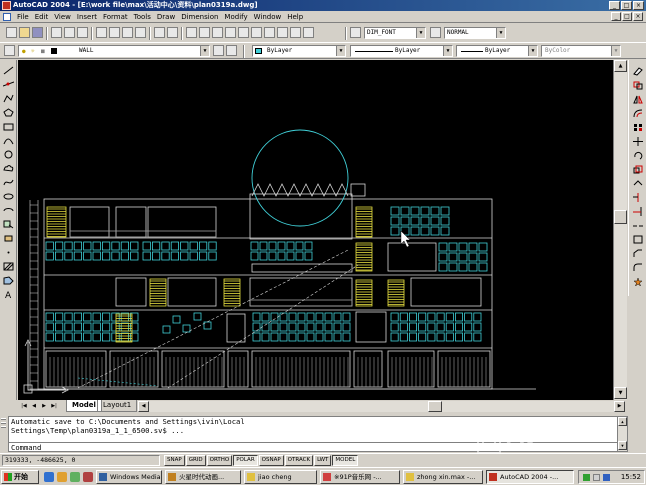 The height and width of the screenshot is (485, 646). What do you see at coordinates (219, 460) in the screenshot?
I see `mode-ortho-button: ORTHO` at bounding box center [219, 460].